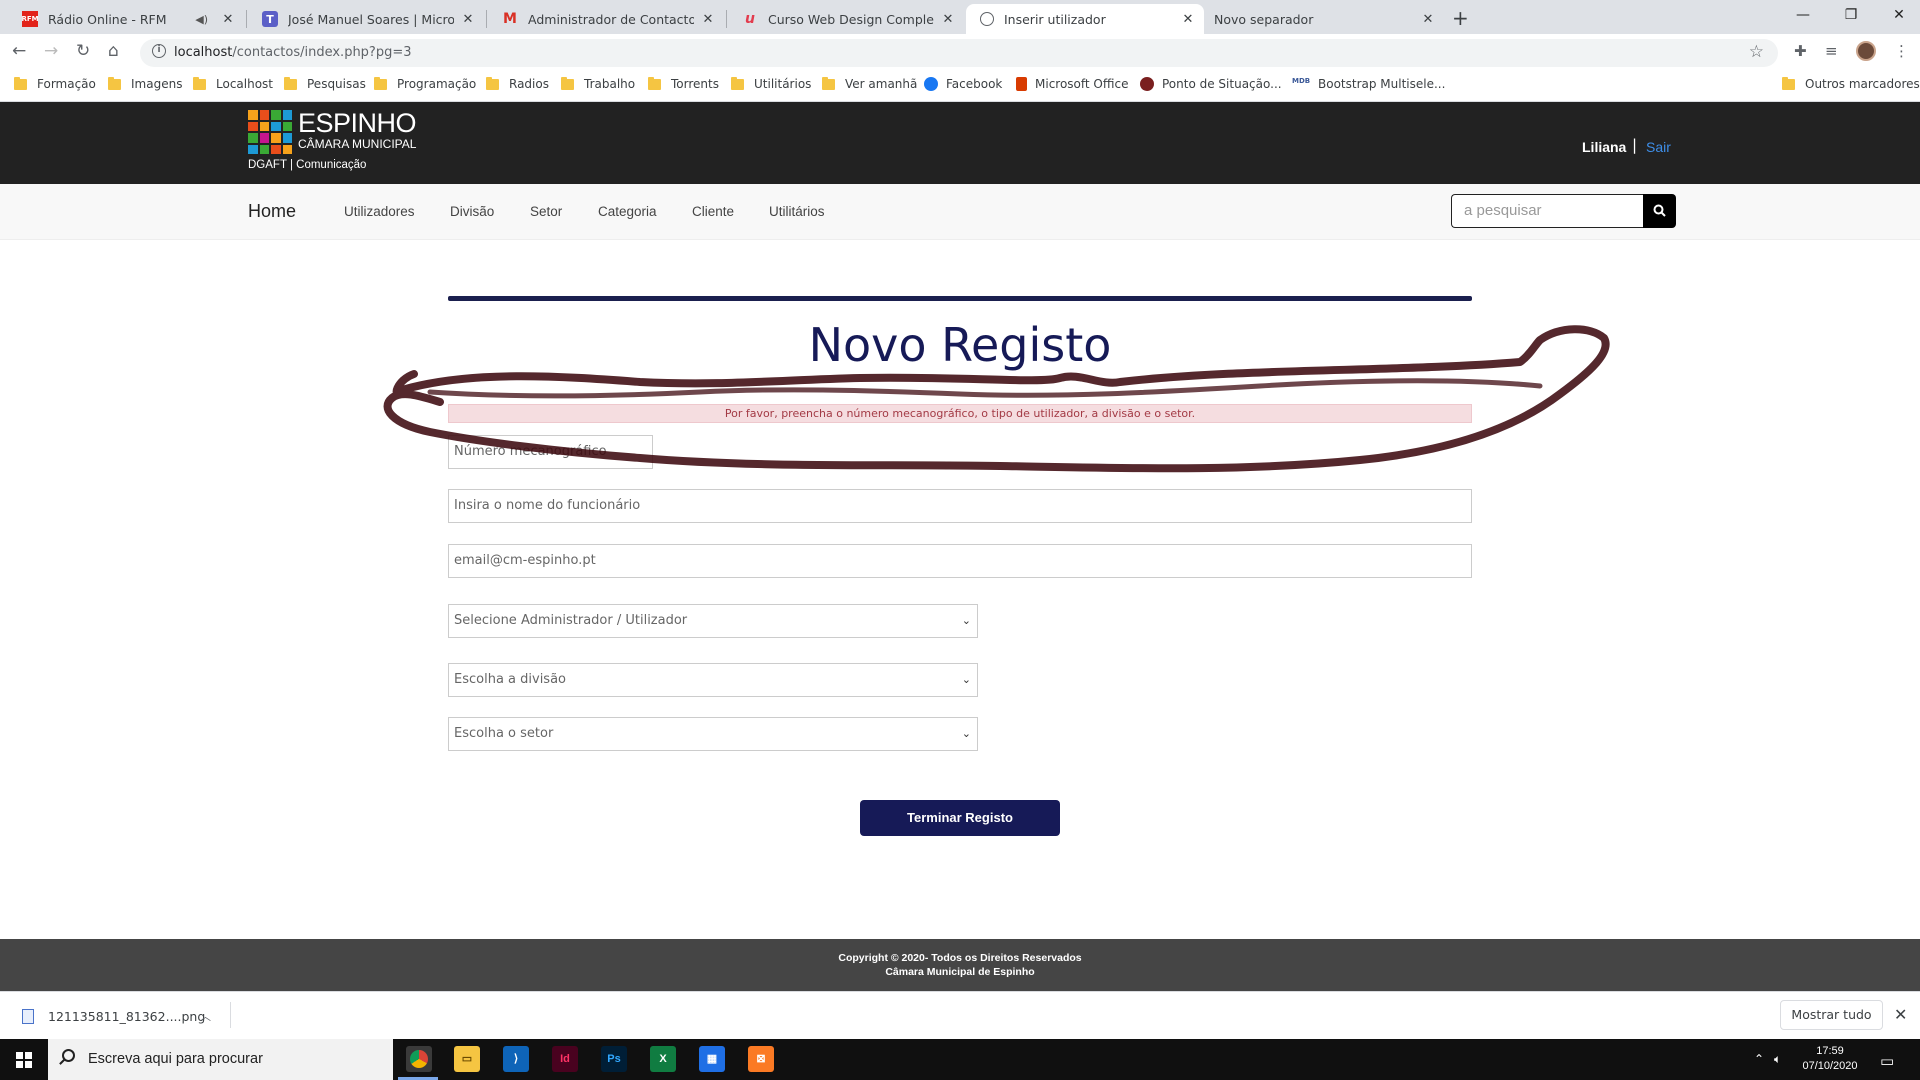 The width and height of the screenshot is (1920, 1080). What do you see at coordinates (510, 679) in the screenshot?
I see `division-selected: Escolha a divisão` at bounding box center [510, 679].